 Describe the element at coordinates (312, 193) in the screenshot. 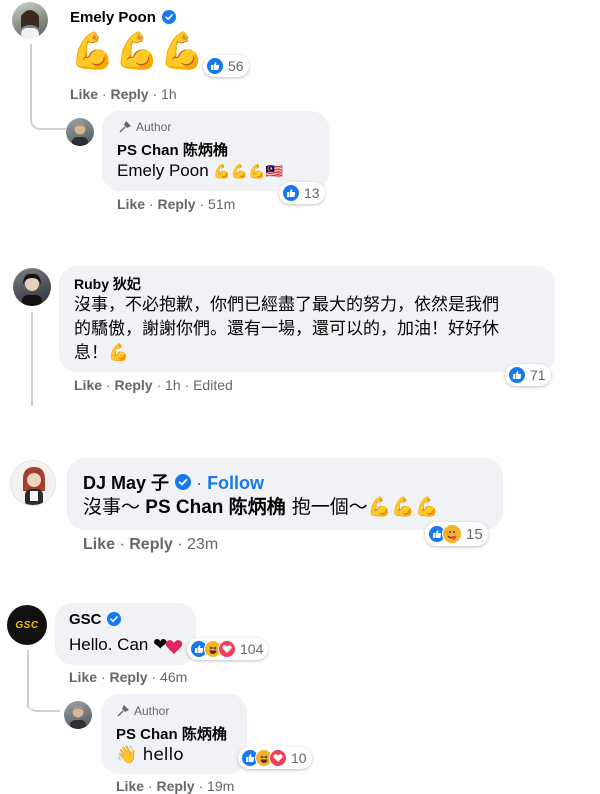

I see `reaction-count: 13` at that location.